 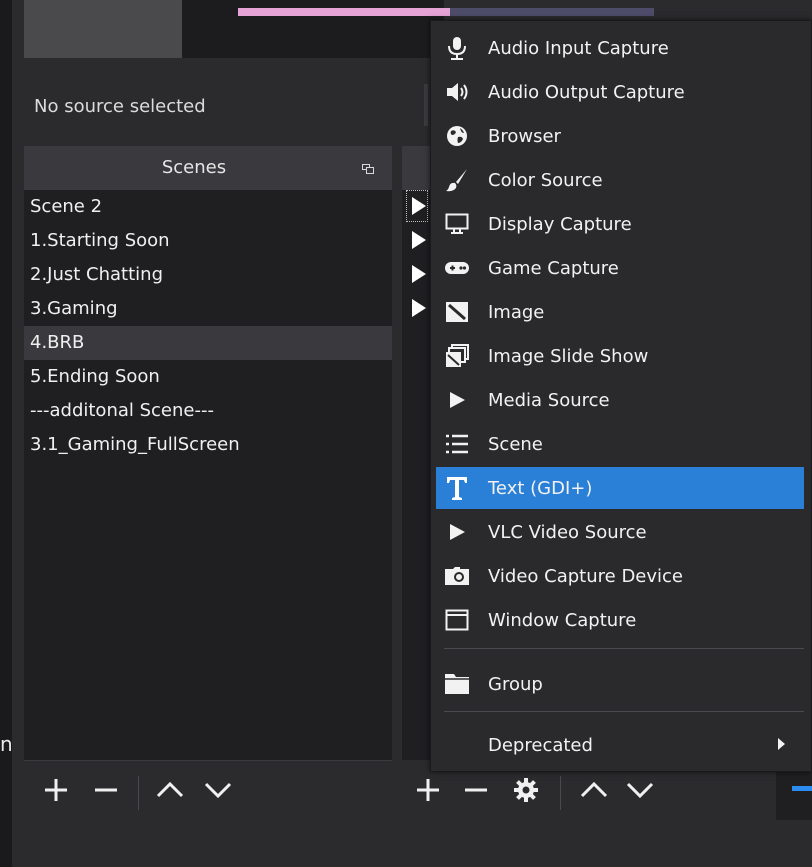 I want to click on menu-item-image-slide-show: Image Slide Show, so click(x=620, y=356).